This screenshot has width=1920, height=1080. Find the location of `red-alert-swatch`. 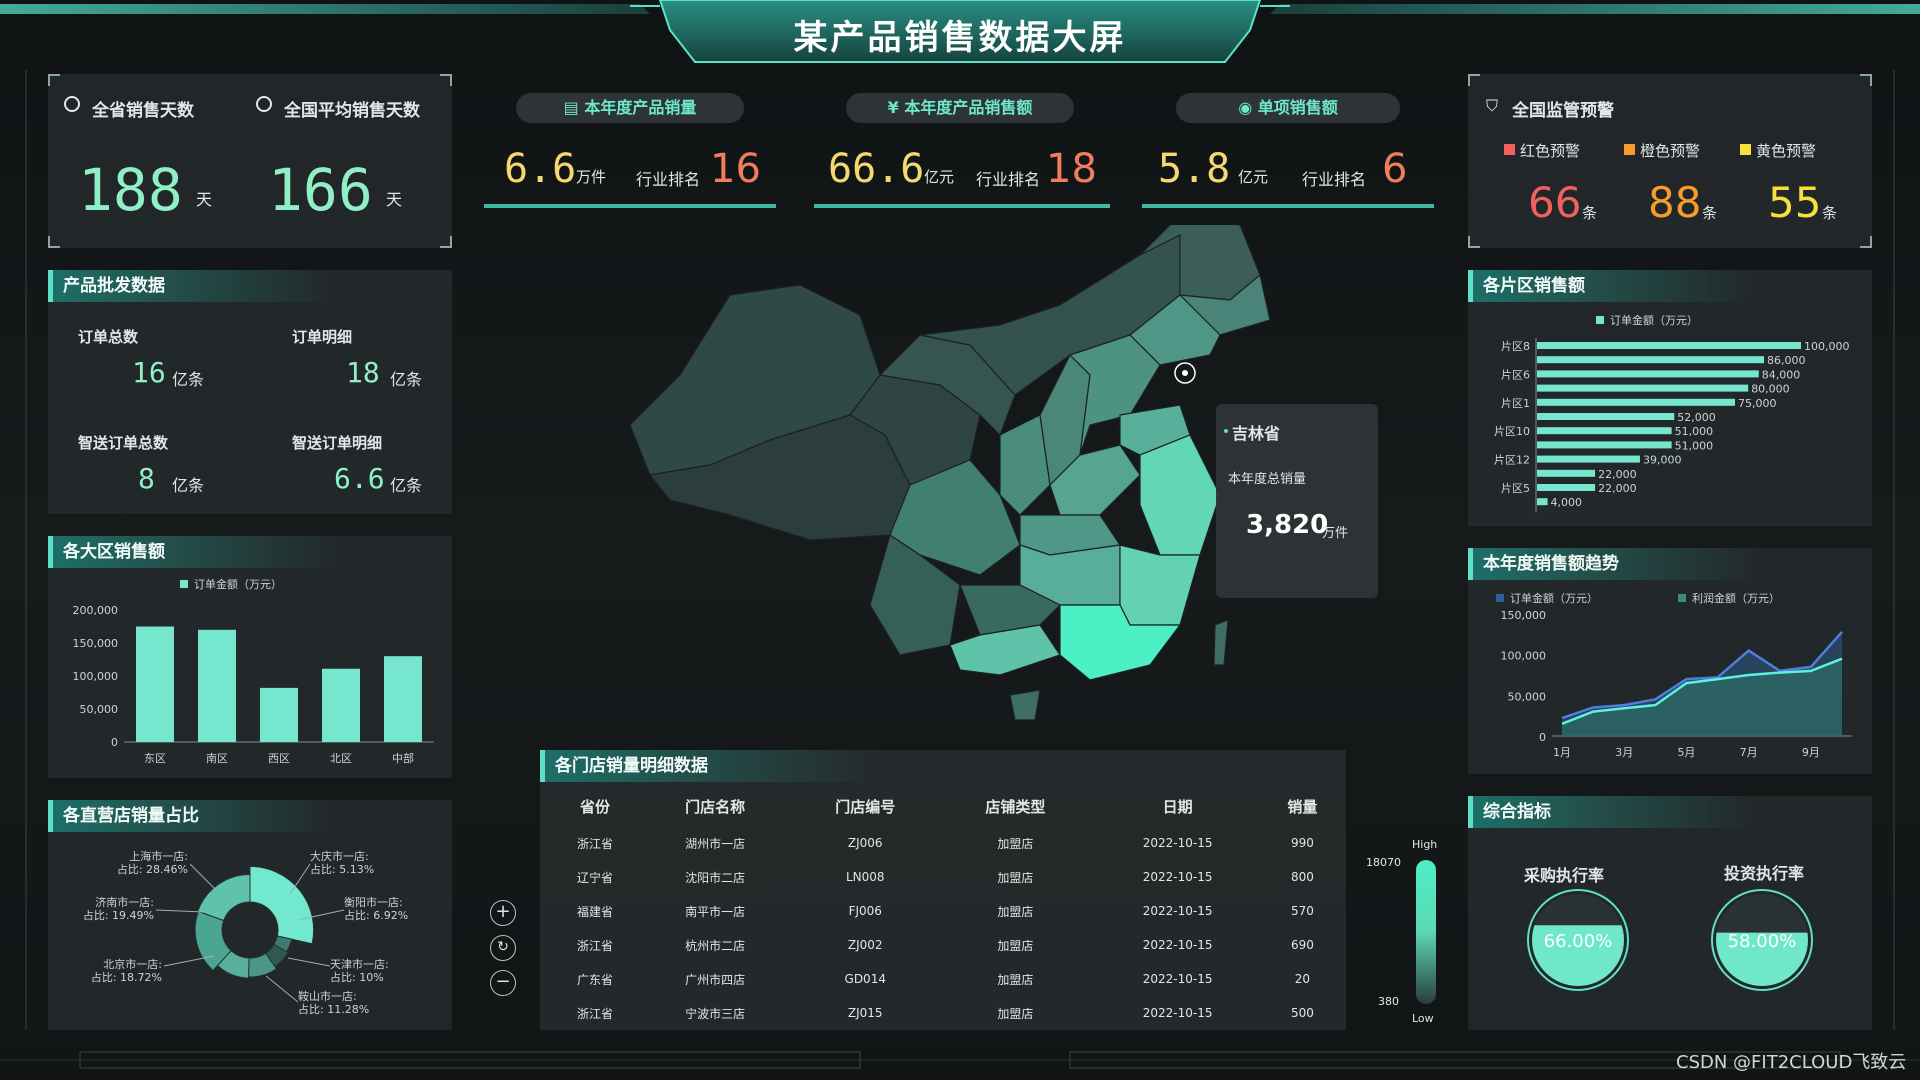

red-alert-swatch is located at coordinates (1509, 149).